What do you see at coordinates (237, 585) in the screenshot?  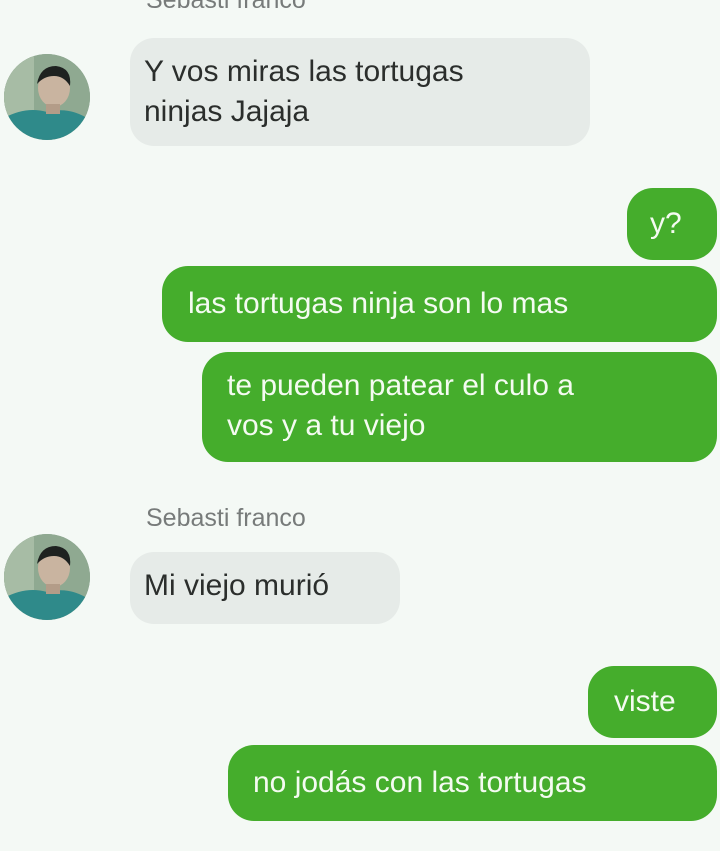 I see `message-text: Mi viejo murió` at bounding box center [237, 585].